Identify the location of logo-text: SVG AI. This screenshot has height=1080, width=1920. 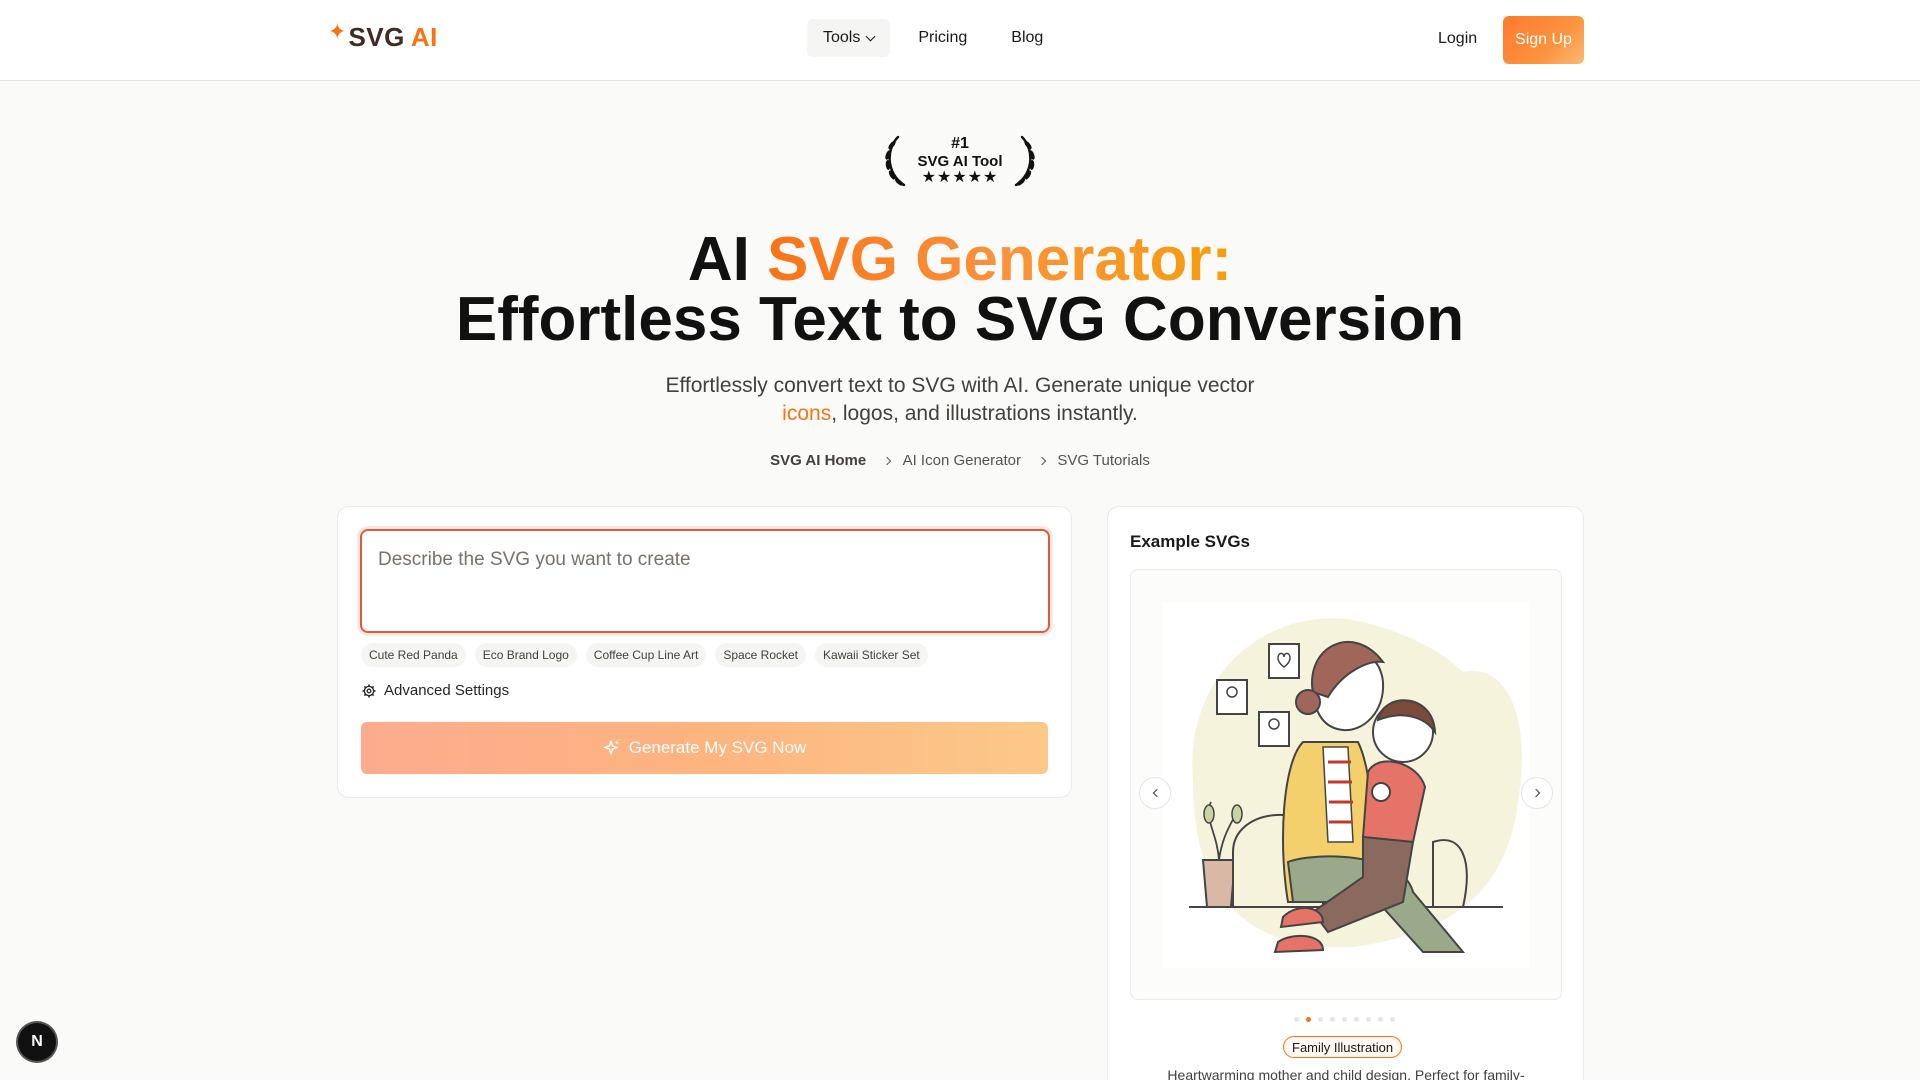
(393, 37).